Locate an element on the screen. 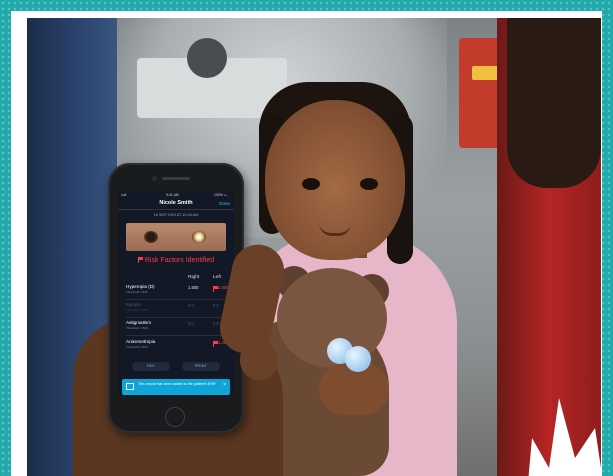 Image resolution: width=613 pixels, height=476 pixels. result-row: Anisometropia Threshold 1.500 1.400 is located at coordinates (178, 346).